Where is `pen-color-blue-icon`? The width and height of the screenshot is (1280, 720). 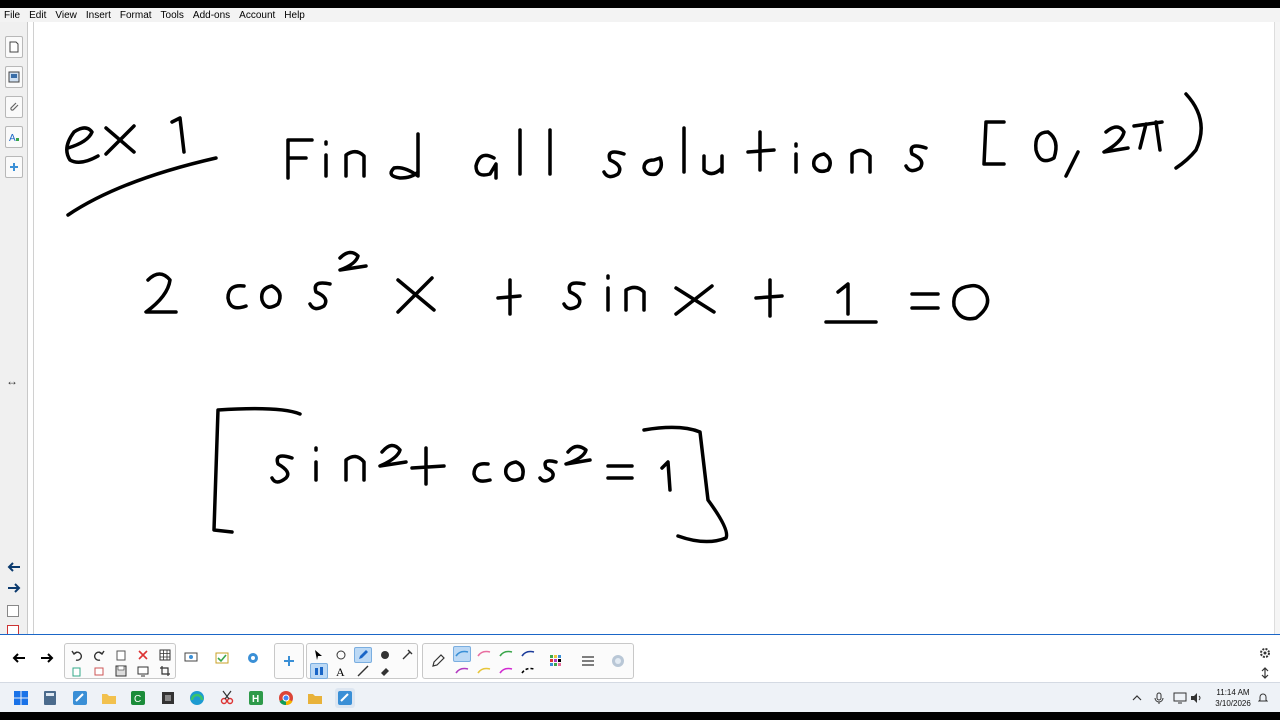
pen-color-blue-icon is located at coordinates (462, 654).